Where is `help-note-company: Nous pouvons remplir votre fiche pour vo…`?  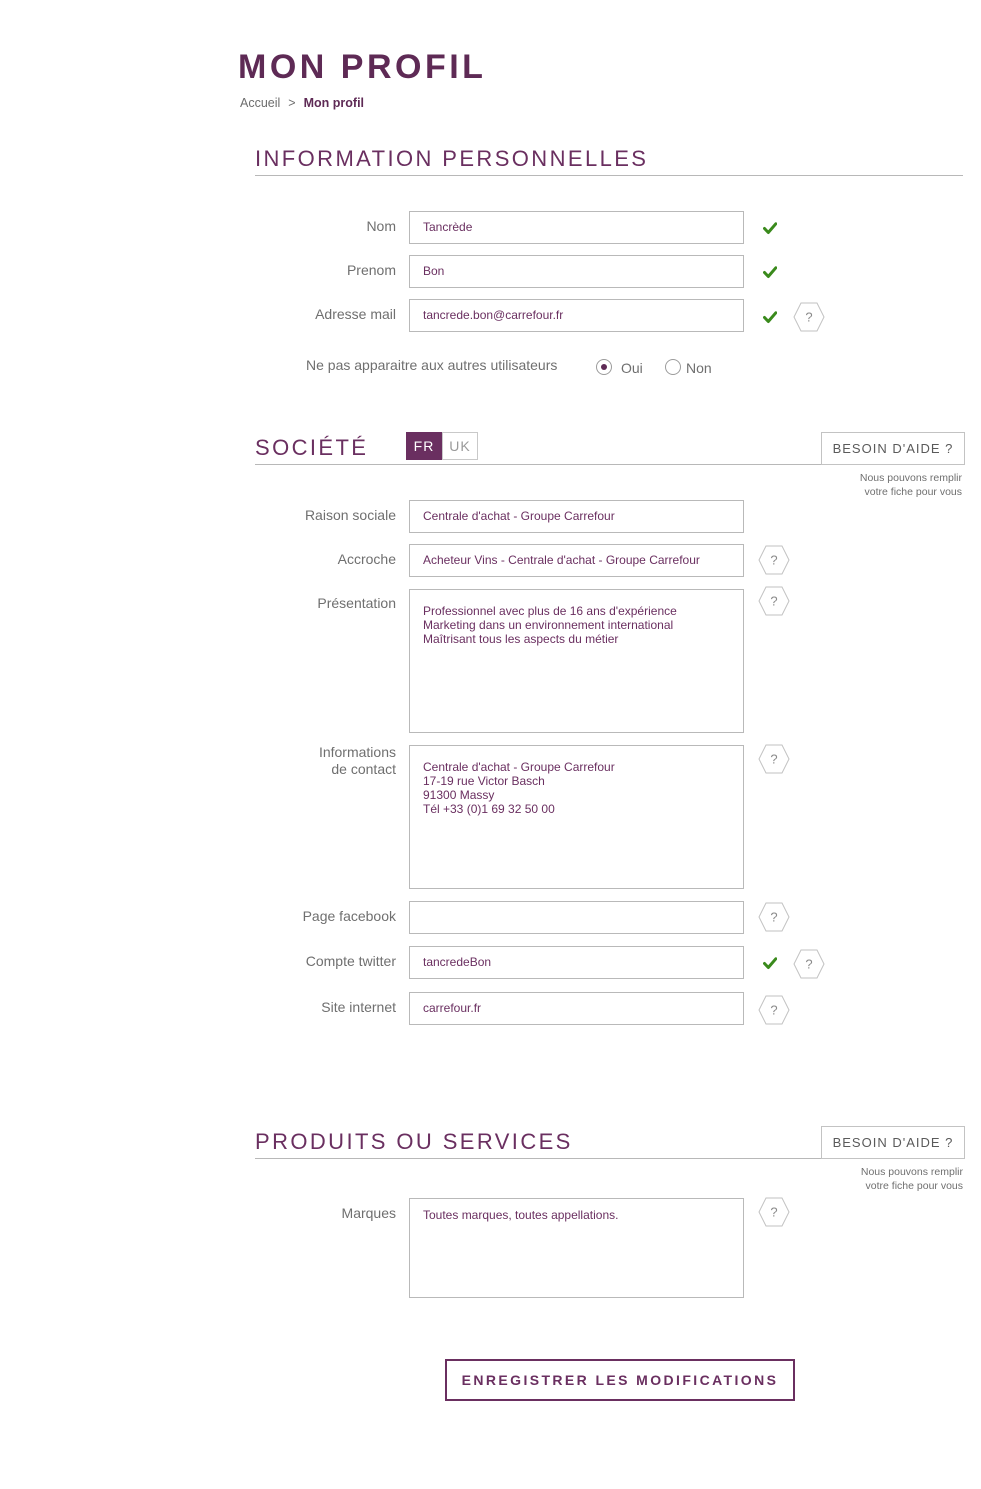 help-note-company: Nous pouvons remplir votre fiche pour vo… is located at coordinates (910, 485).